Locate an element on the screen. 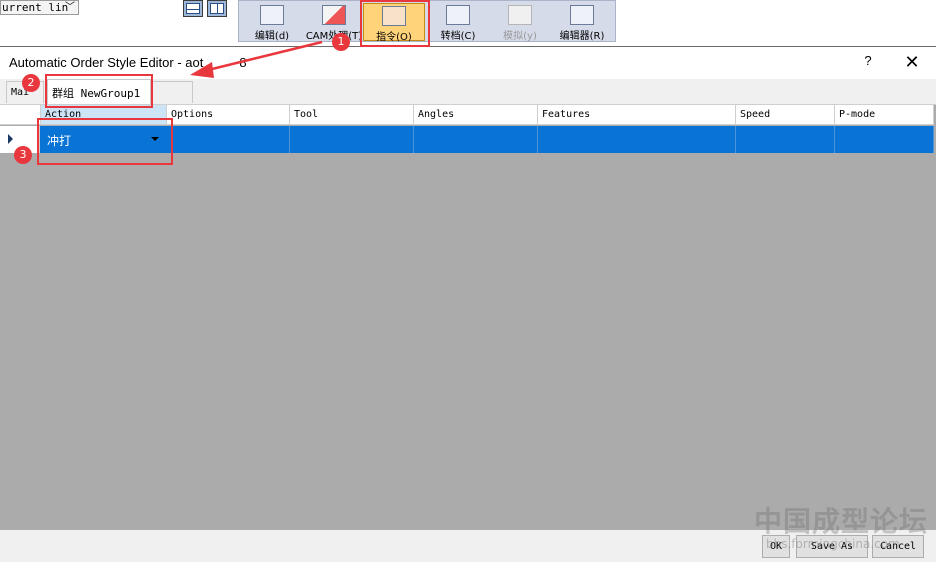 This screenshot has height=562, width=936. cell-angles is located at coordinates (476, 139).